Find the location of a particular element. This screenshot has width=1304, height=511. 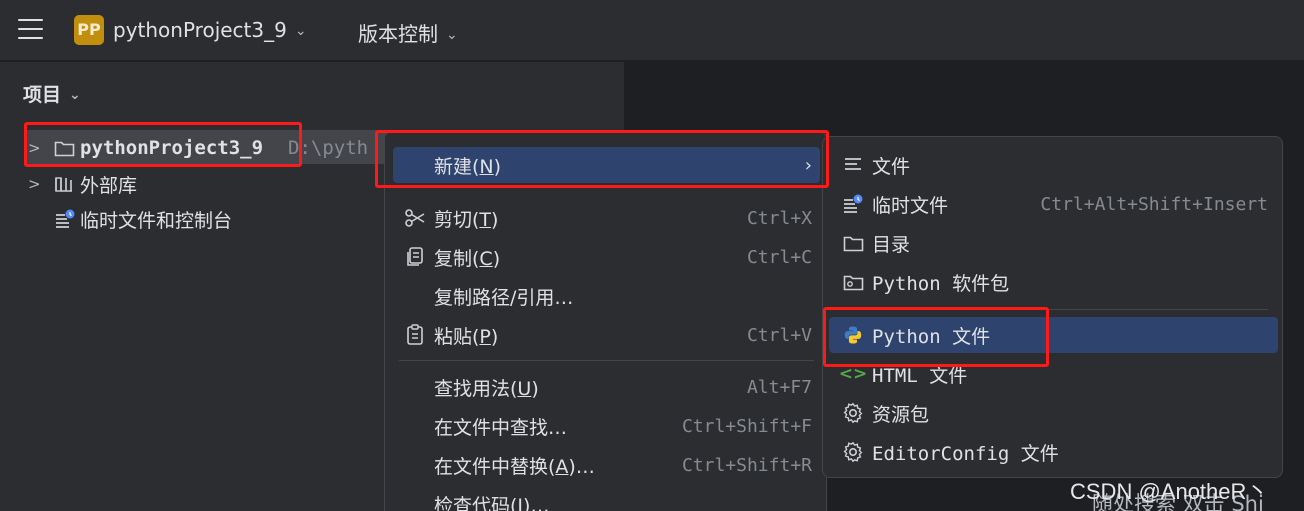

submenu-item-label: EditorConfig 文件 is located at coordinates (965, 453).